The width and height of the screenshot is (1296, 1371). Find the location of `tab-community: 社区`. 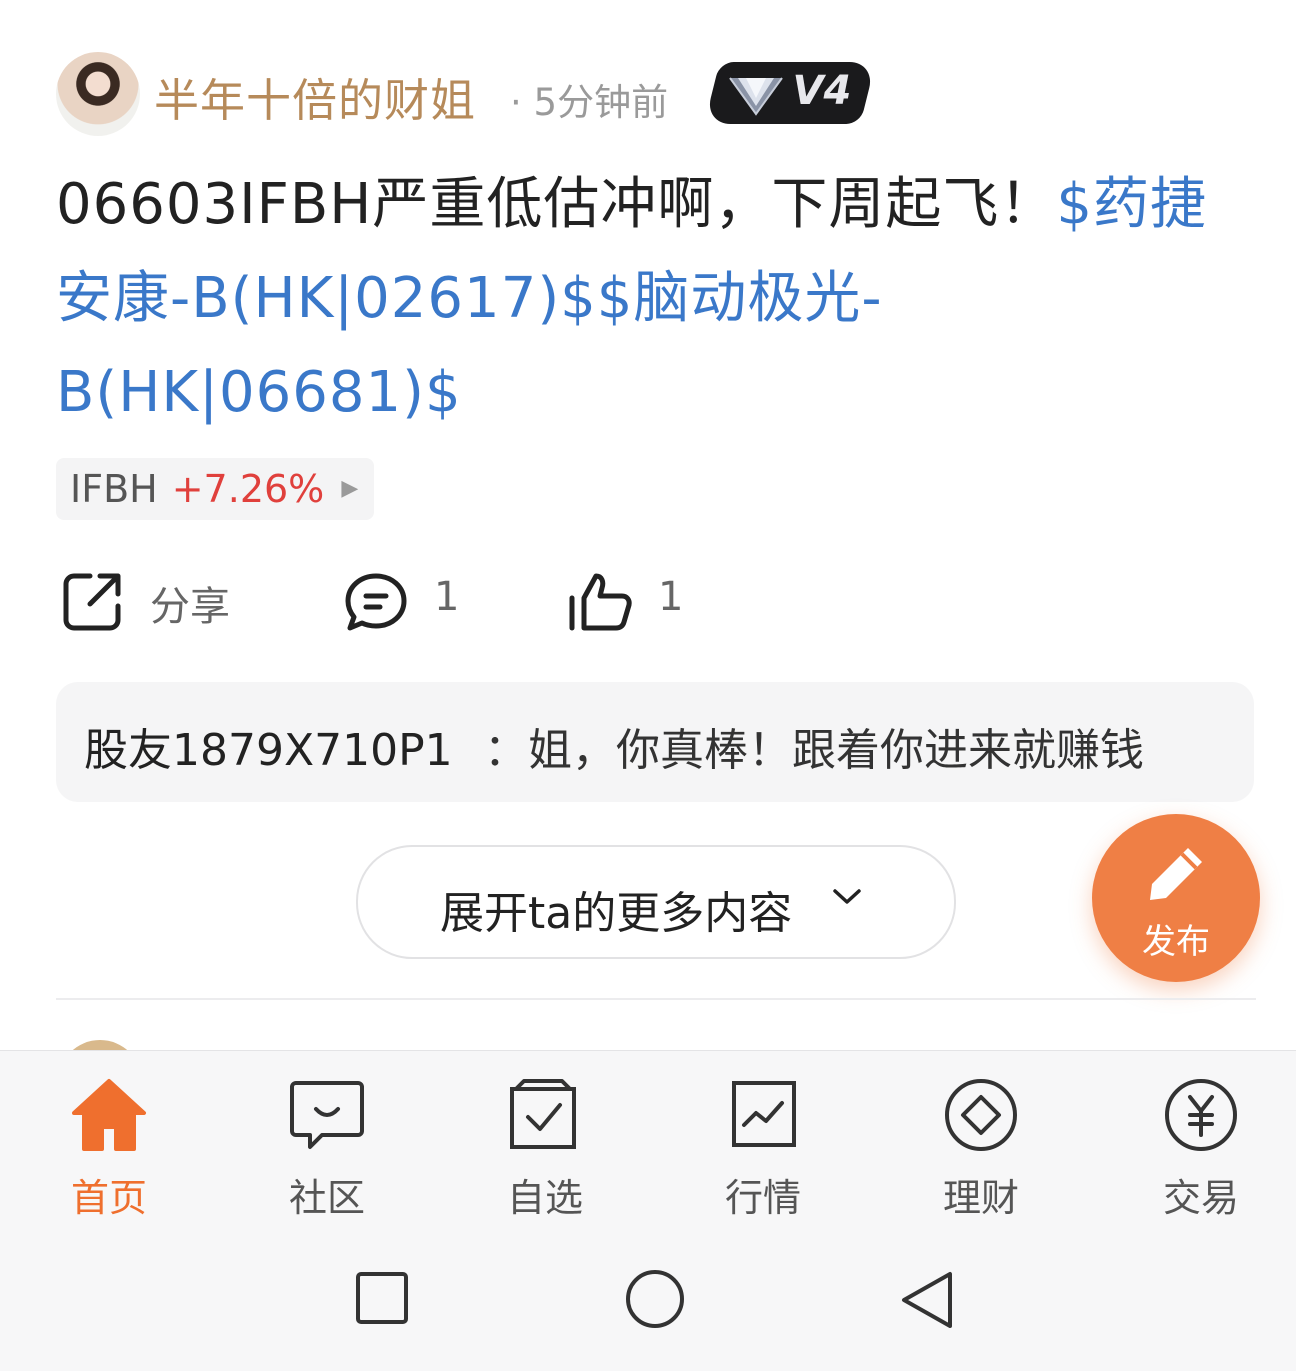

tab-community: 社区 is located at coordinates (327, 1142).